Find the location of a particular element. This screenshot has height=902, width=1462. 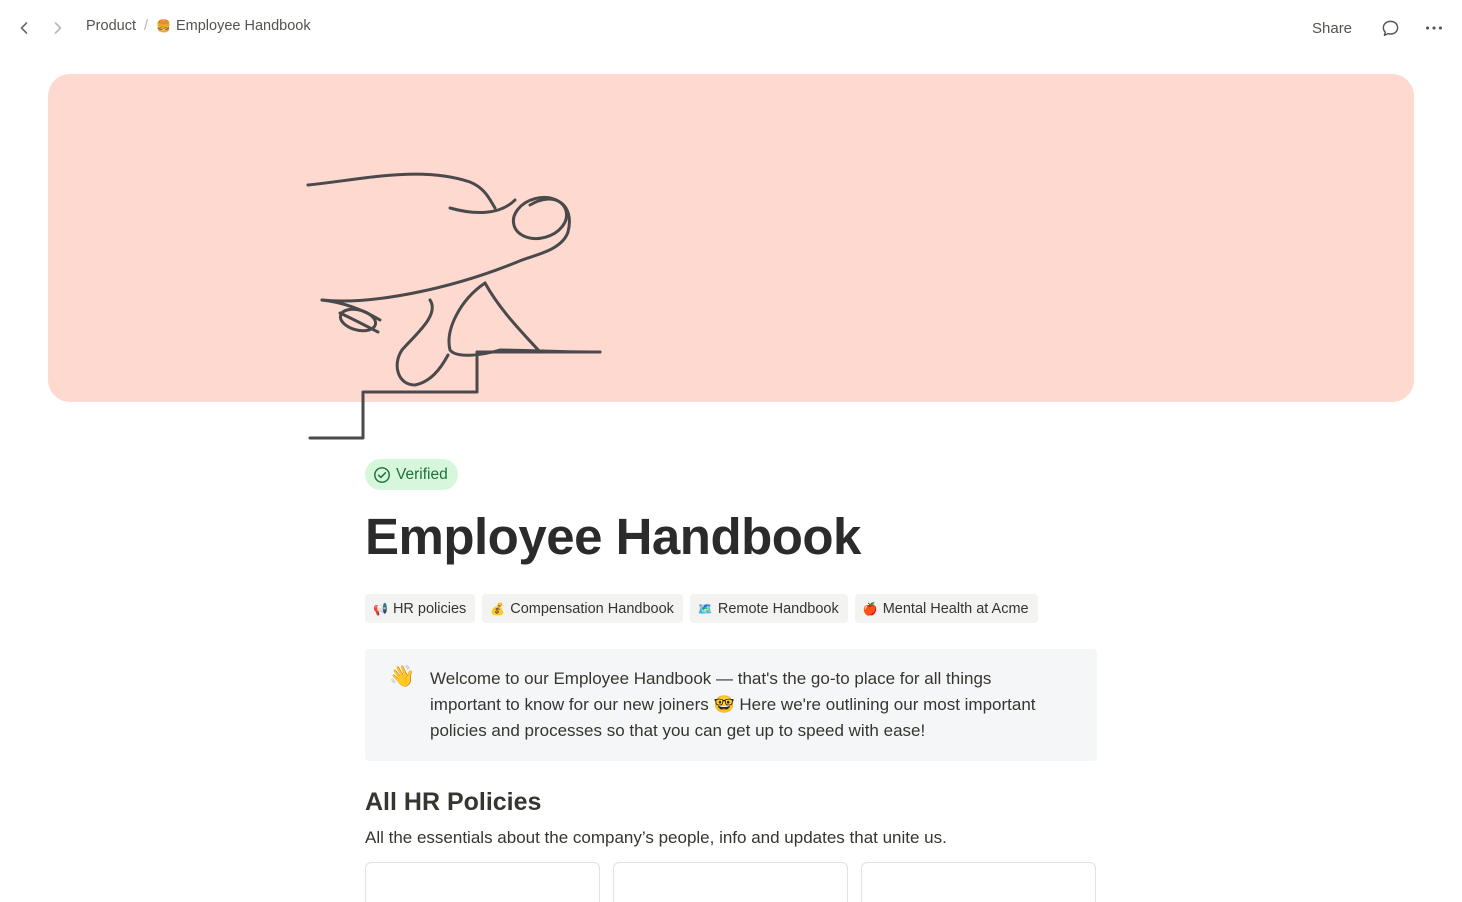

more-button is located at coordinates (1434, 28).